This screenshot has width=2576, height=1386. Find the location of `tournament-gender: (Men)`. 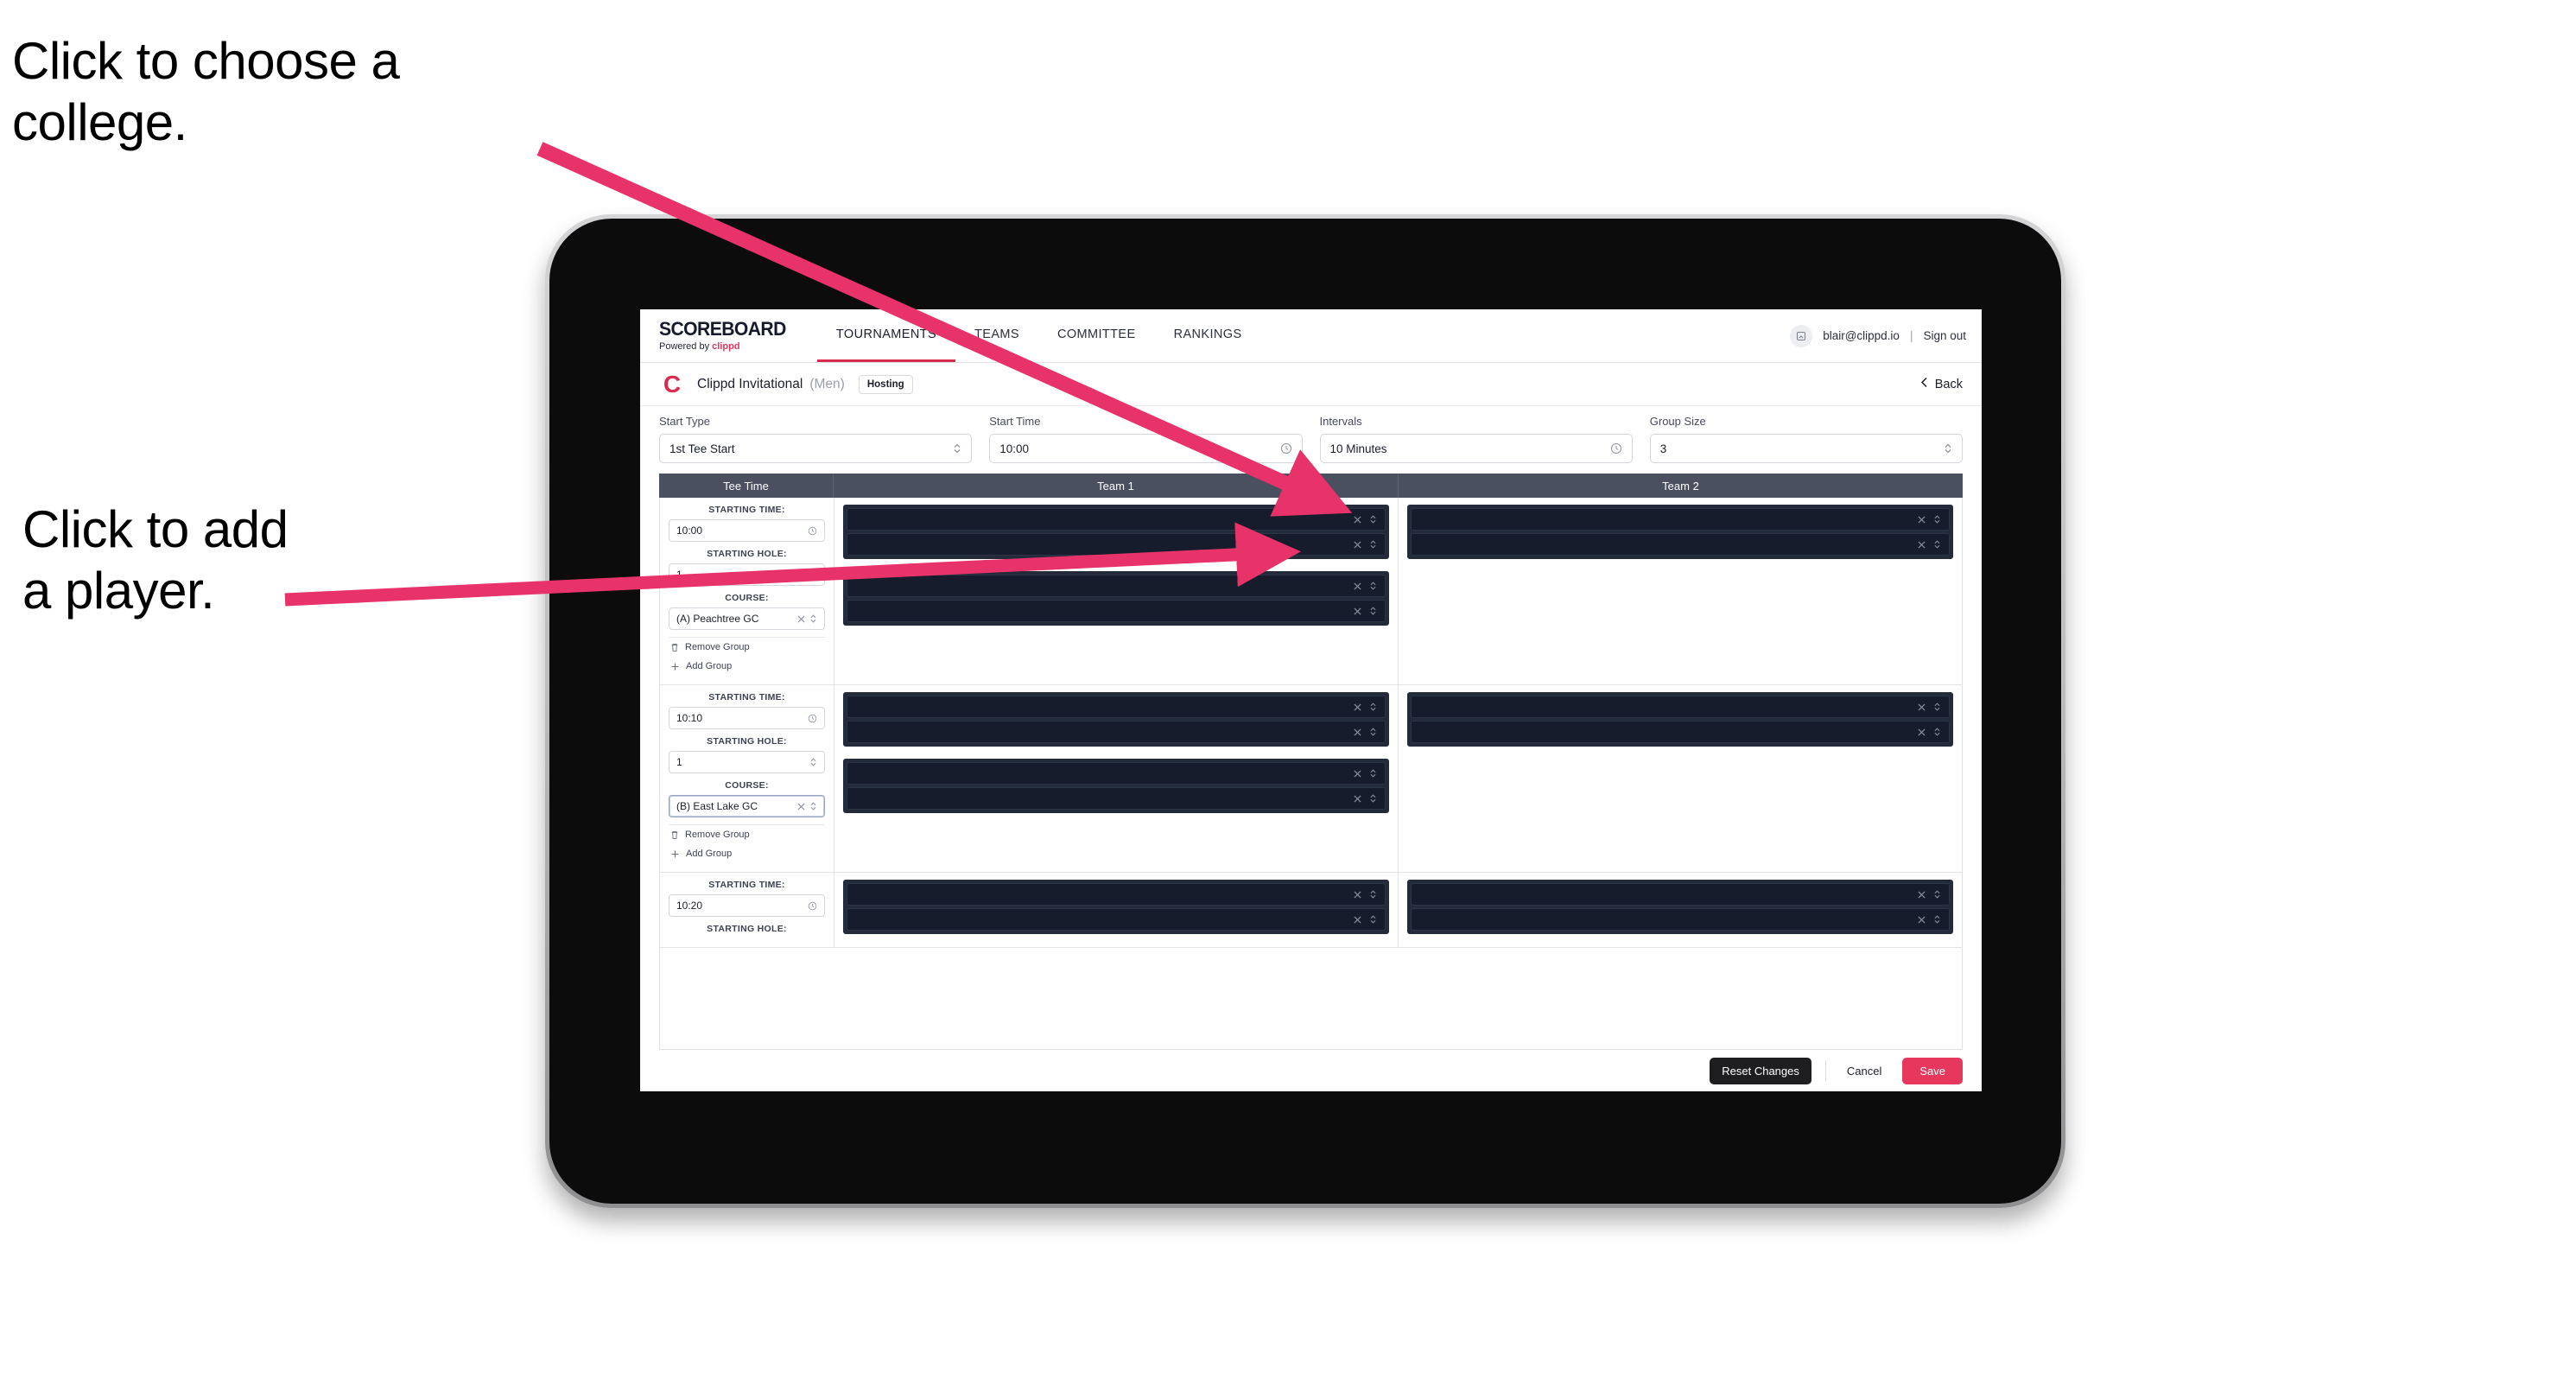

tournament-gender: (Men) is located at coordinates (827, 383).